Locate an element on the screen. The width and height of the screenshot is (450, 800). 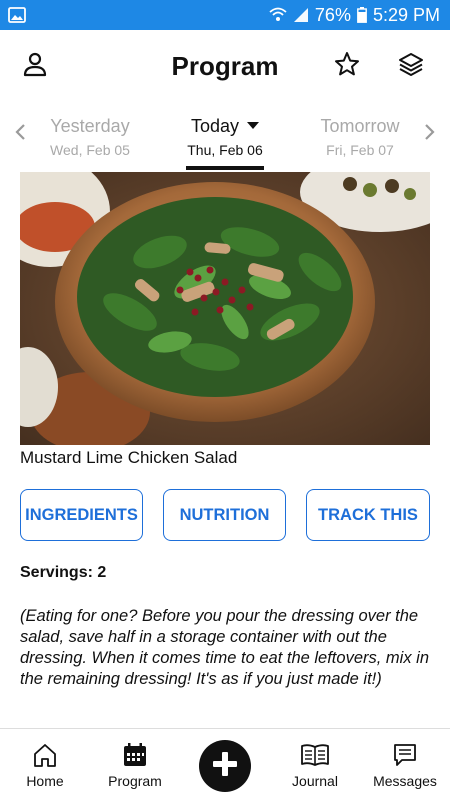
chevron-right-icon is located at coordinates (430, 134).